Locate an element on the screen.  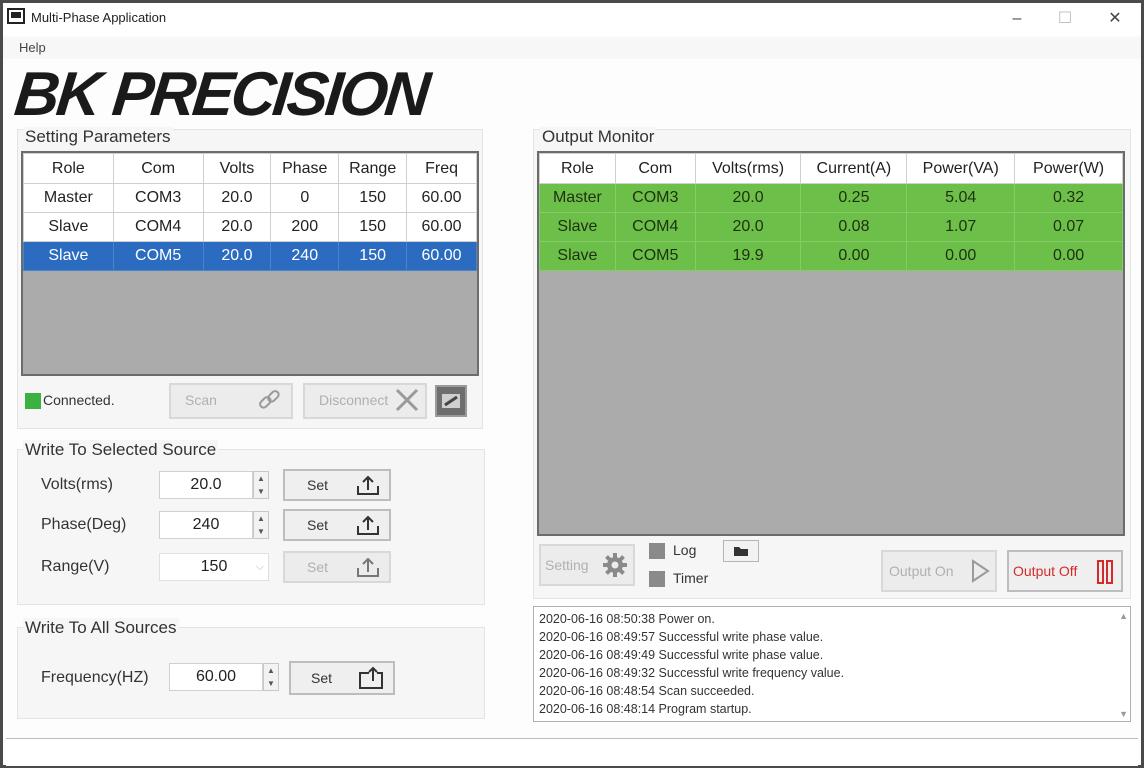
gear-icon is located at coordinates (615, 572).